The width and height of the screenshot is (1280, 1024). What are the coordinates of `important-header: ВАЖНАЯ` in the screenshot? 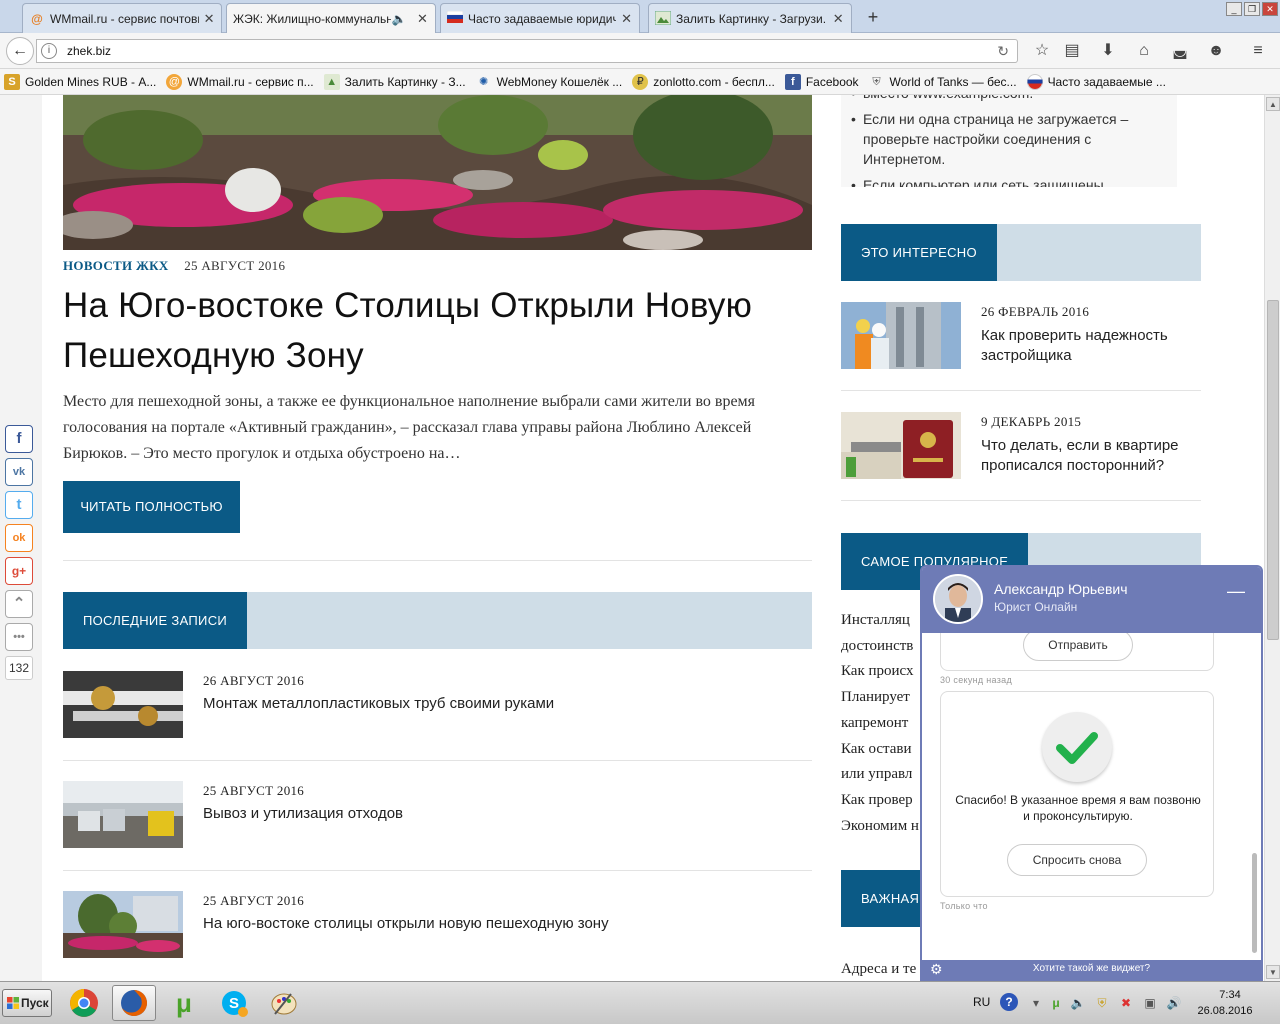 It's located at (890, 898).